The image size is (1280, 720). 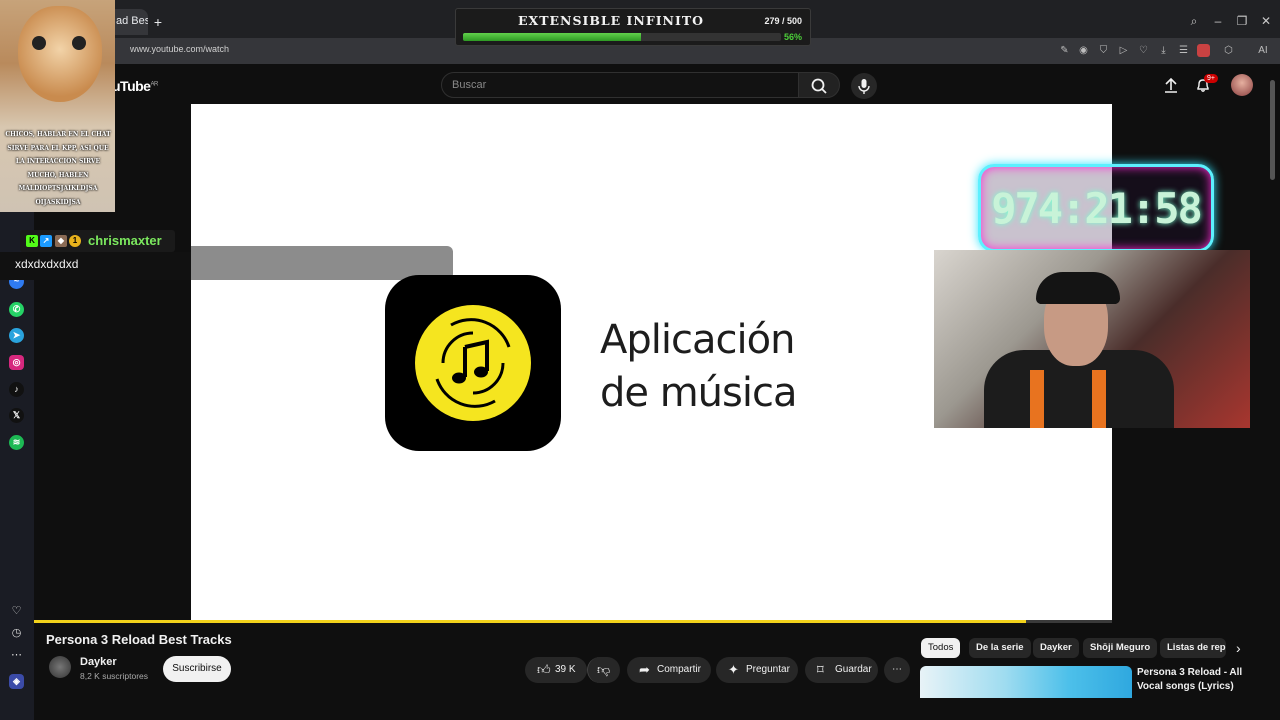 I want to click on thumbs-up-icon: 👍︎, so click(x=544, y=669).